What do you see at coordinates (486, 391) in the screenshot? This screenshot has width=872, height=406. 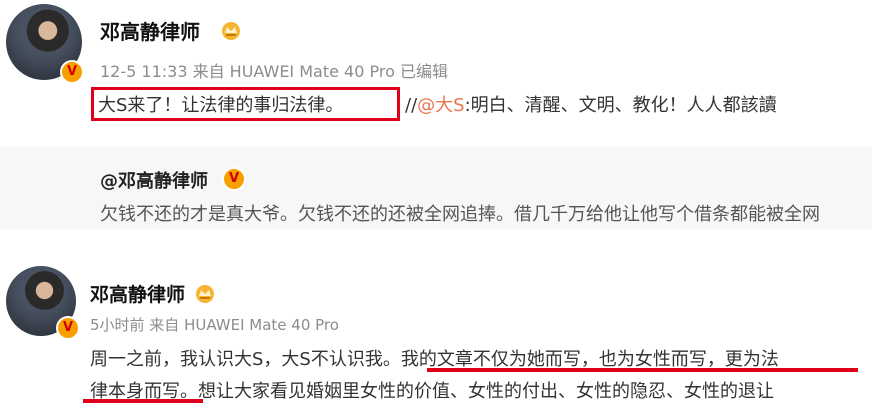 I see `post-text-plain: 想让大家看见婚姻里女性的价值、女性的付出、女性的隐忍、女性的退让` at bounding box center [486, 391].